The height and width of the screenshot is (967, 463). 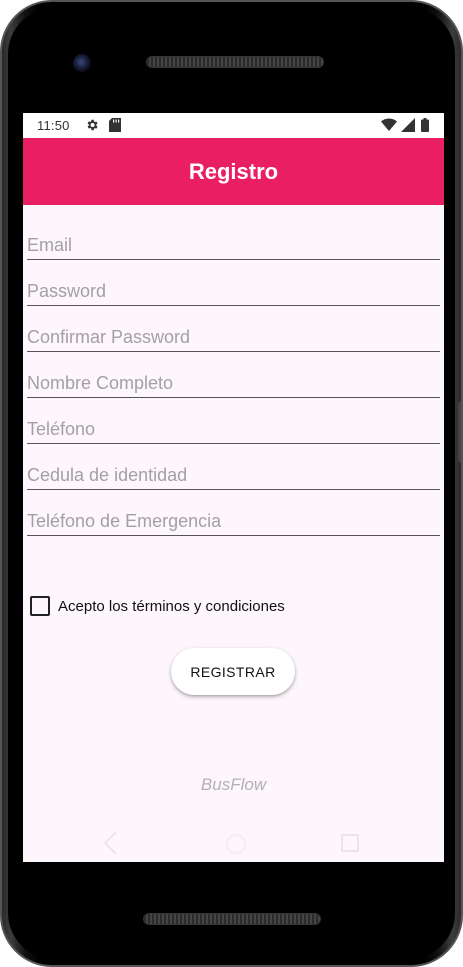 What do you see at coordinates (389, 125) in the screenshot?
I see `wifi-icon` at bounding box center [389, 125].